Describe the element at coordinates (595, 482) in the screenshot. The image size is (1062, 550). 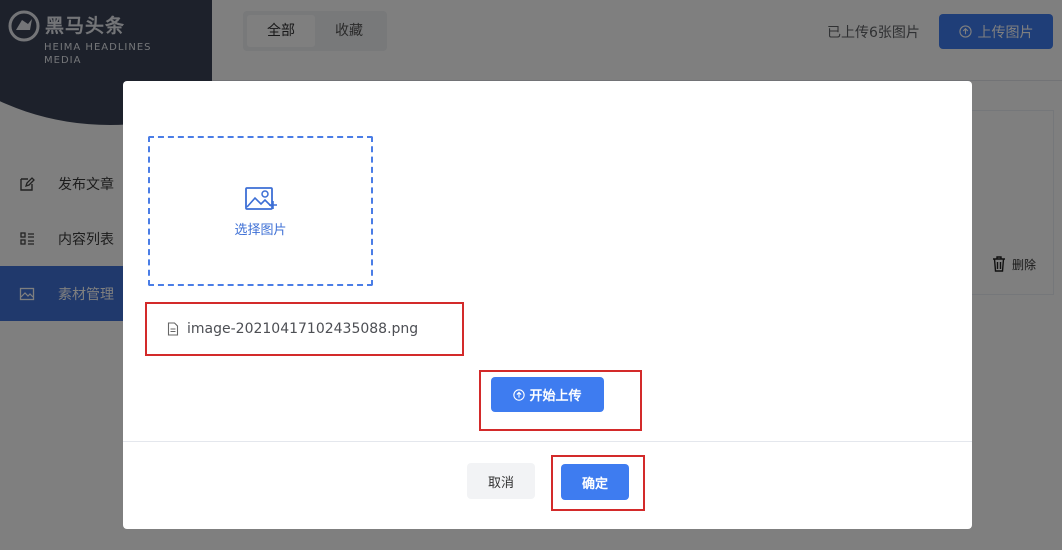
I see `confirm-button: 确定` at that location.